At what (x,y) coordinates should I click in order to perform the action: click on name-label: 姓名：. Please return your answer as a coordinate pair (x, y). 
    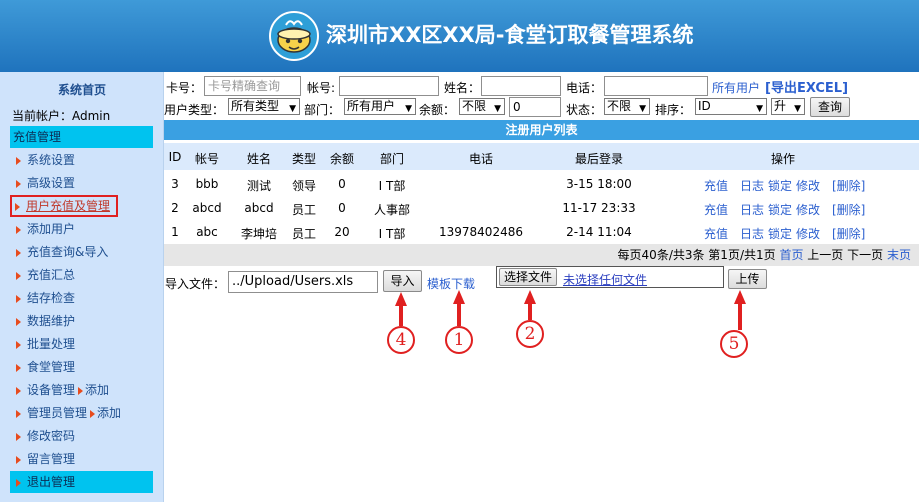
    Looking at the image, I should click on (462, 88).